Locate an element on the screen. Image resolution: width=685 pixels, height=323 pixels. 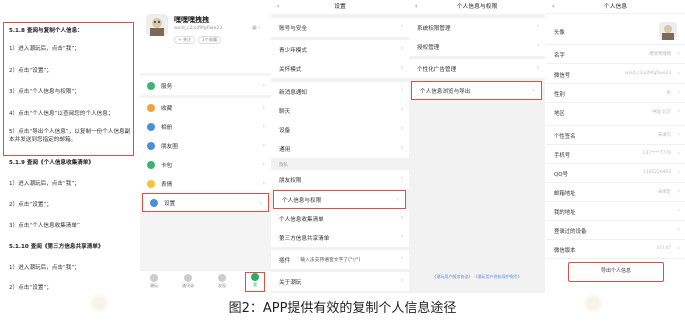
perm-item-auth: 授权管理 › is located at coordinates (477, 46).